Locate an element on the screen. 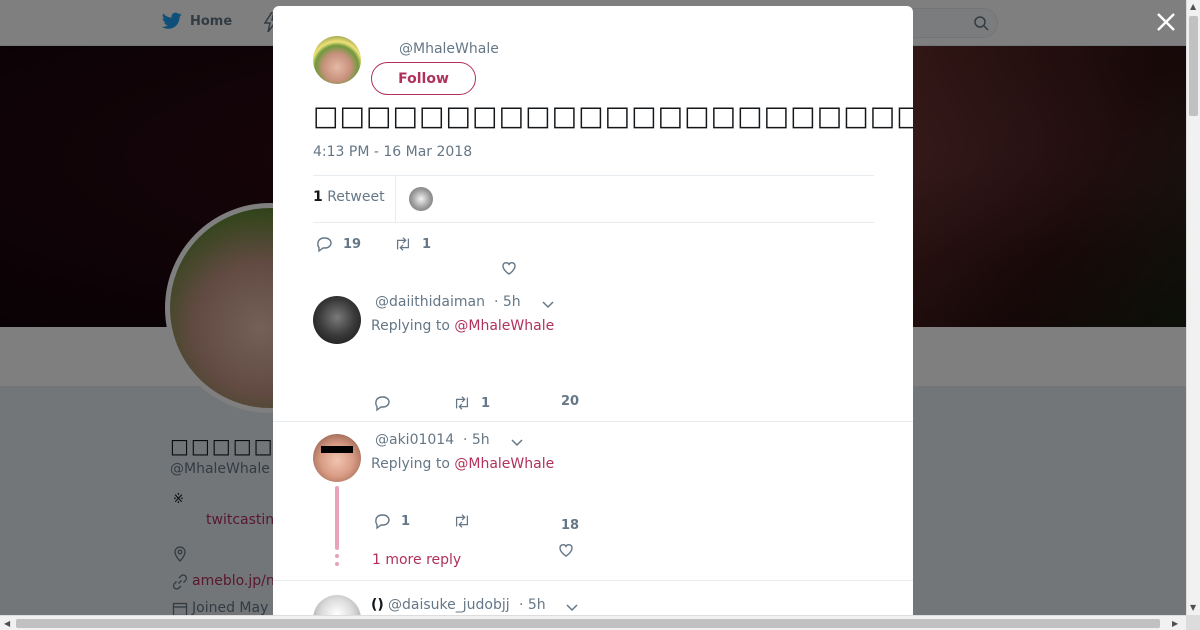 The width and height of the screenshot is (1200, 630). reply-action is located at coordinates (387, 403).